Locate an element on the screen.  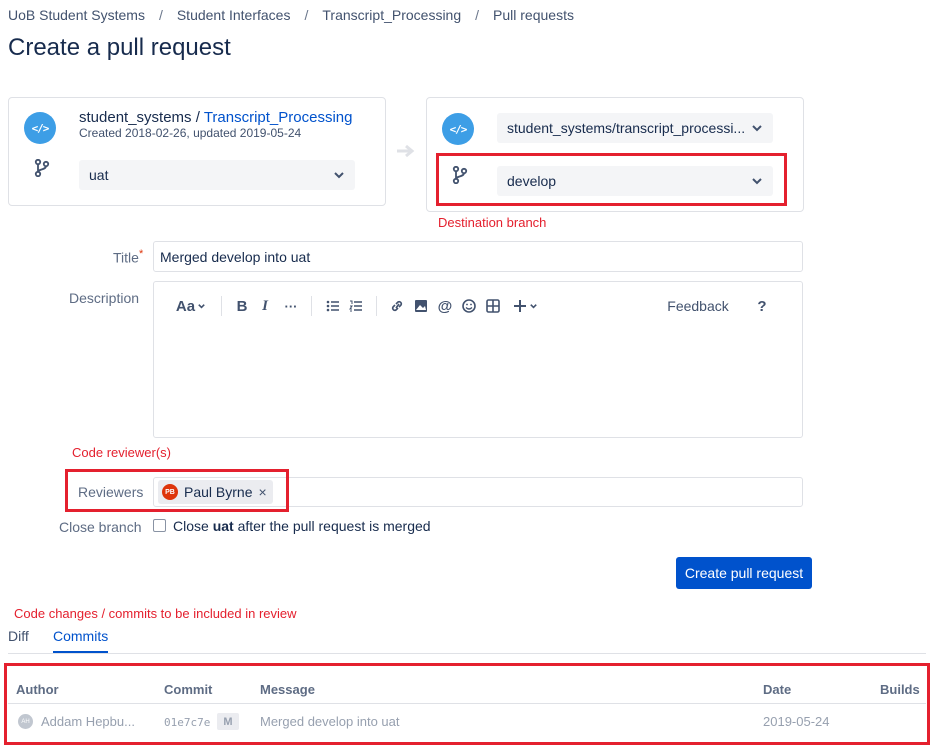
emoji-icon is located at coordinates (469, 306).